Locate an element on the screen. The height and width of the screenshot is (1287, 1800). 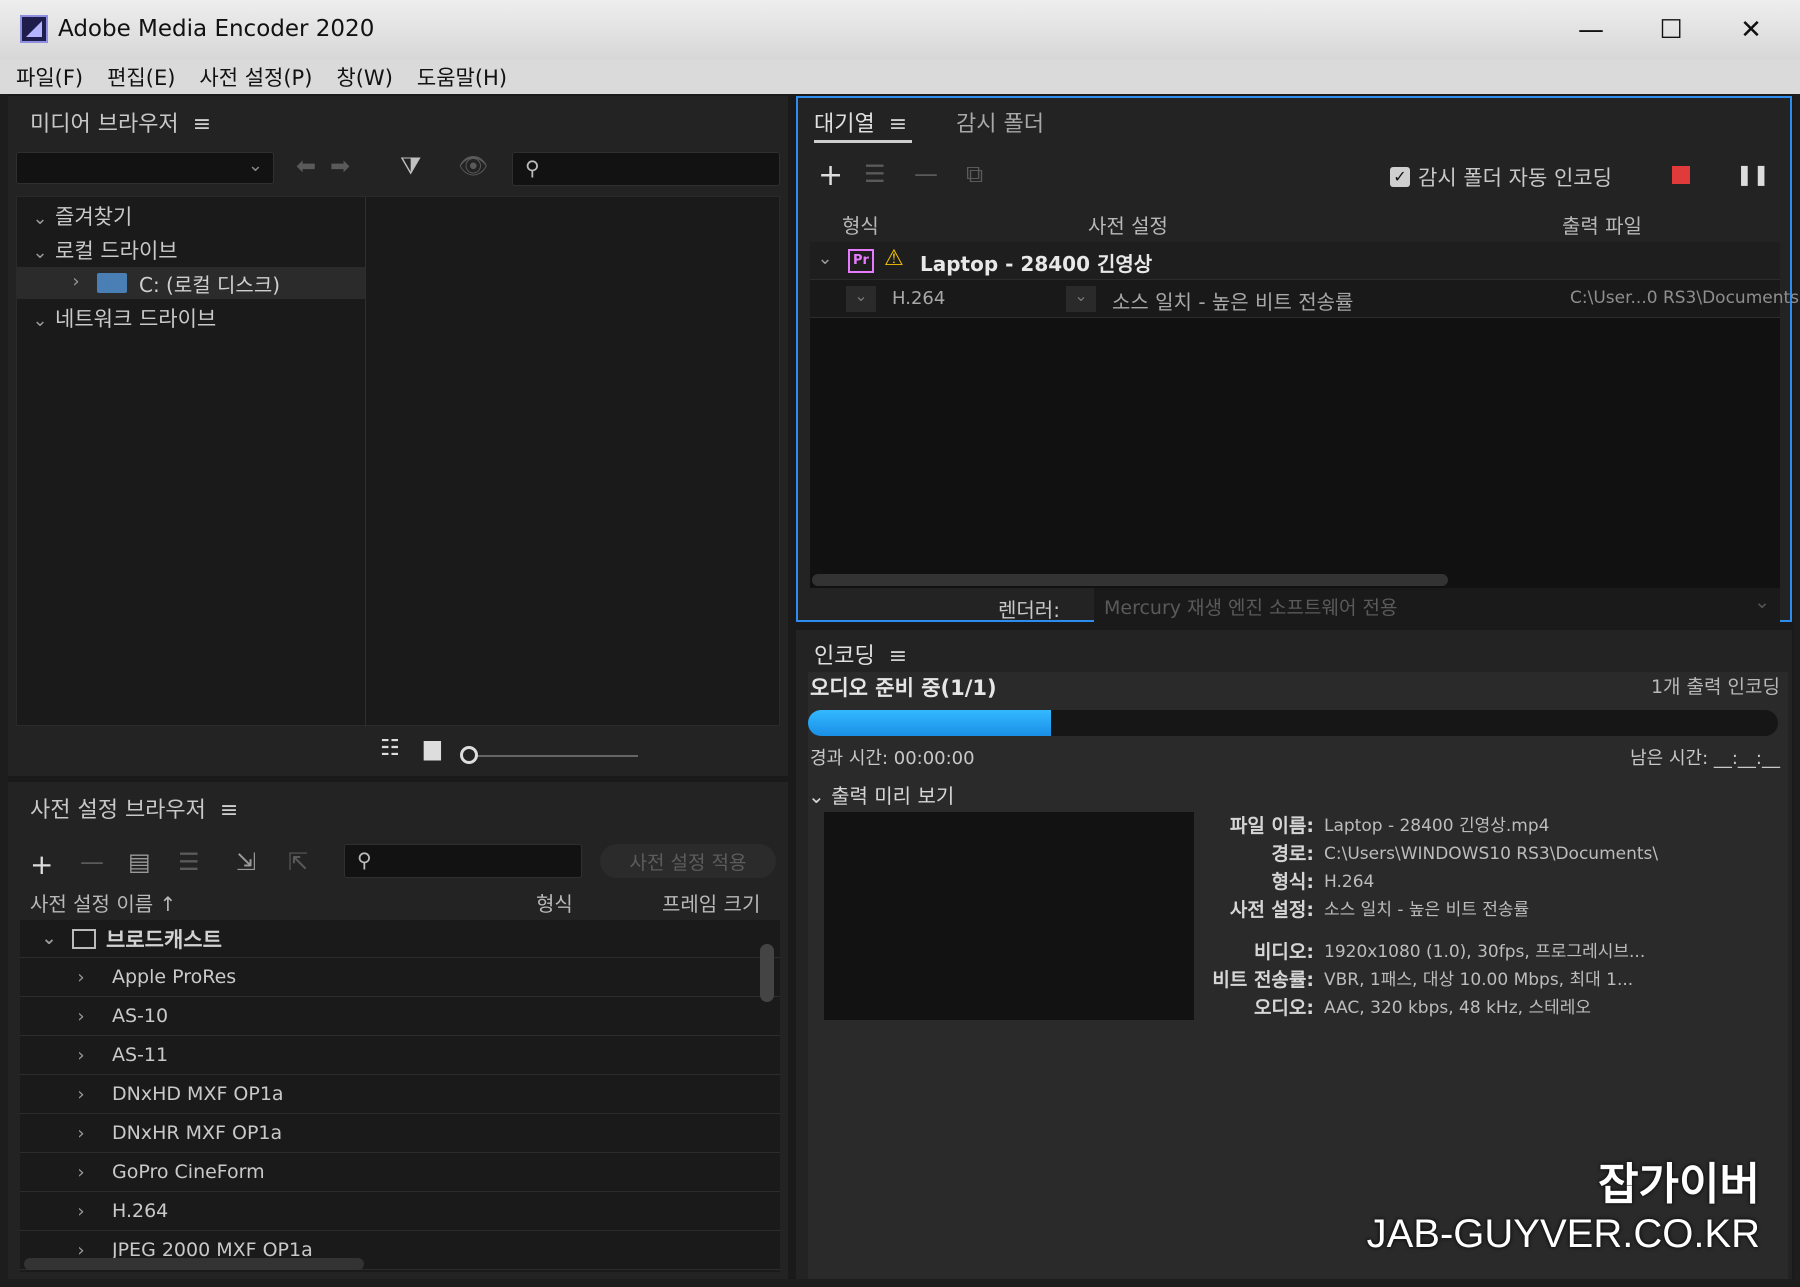
app-logo-icon is located at coordinates (34, 29).